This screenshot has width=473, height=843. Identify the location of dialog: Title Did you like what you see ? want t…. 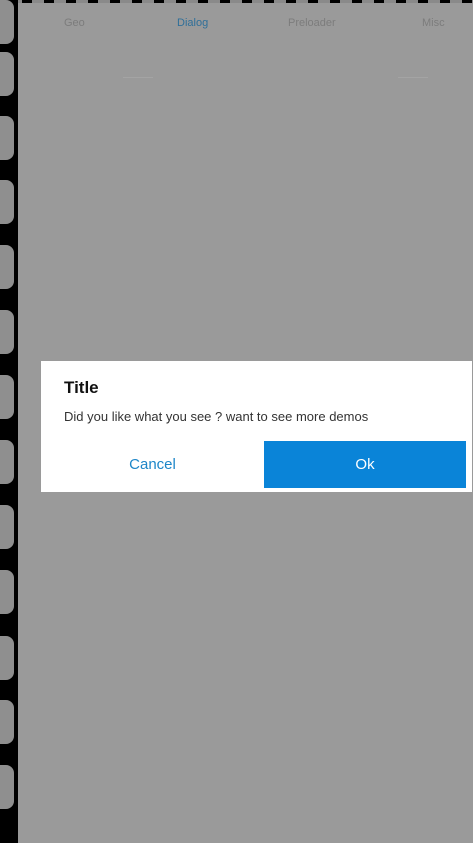
(256, 426).